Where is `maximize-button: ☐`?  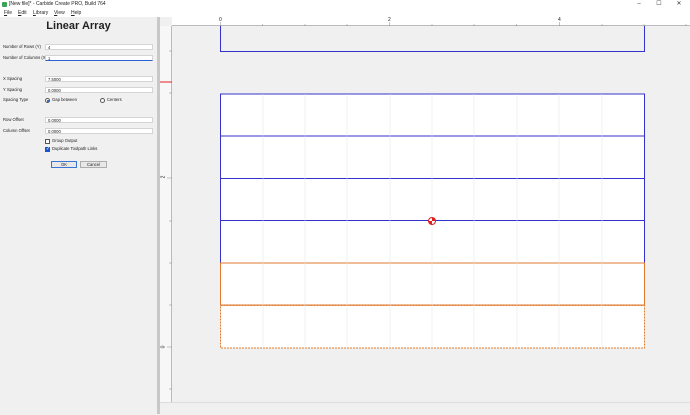
maximize-button: ☐ is located at coordinates (659, 4).